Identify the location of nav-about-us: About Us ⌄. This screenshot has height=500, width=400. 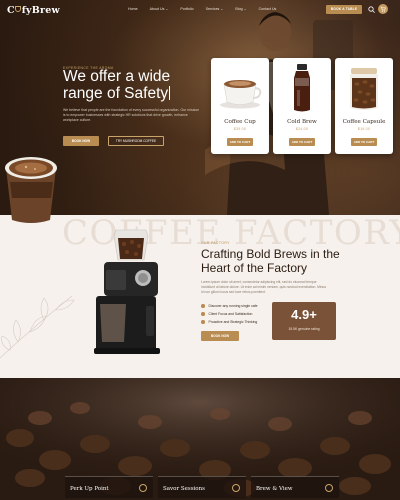
(159, 9).